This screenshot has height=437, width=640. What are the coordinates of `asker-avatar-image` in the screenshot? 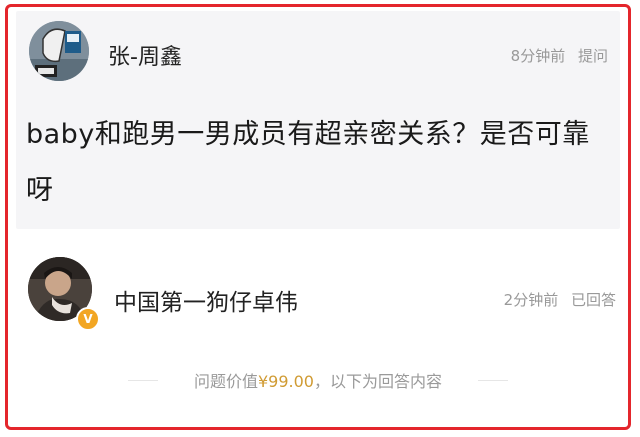 It's located at (59, 51).